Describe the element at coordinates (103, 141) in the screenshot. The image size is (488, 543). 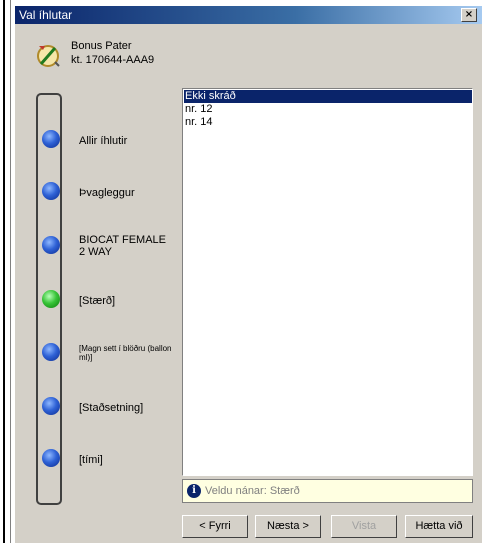
I see `step-label: Allir íhlutir` at that location.